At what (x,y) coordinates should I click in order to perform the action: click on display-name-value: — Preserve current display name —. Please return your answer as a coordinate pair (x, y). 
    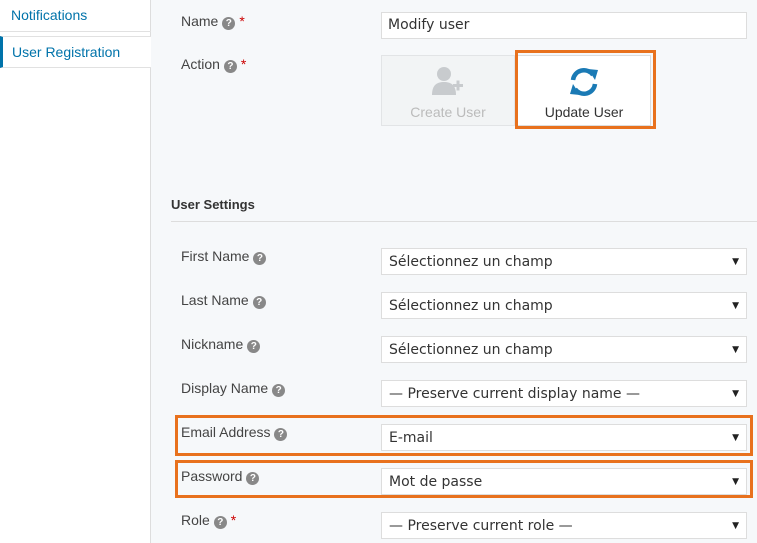
    Looking at the image, I should click on (514, 394).